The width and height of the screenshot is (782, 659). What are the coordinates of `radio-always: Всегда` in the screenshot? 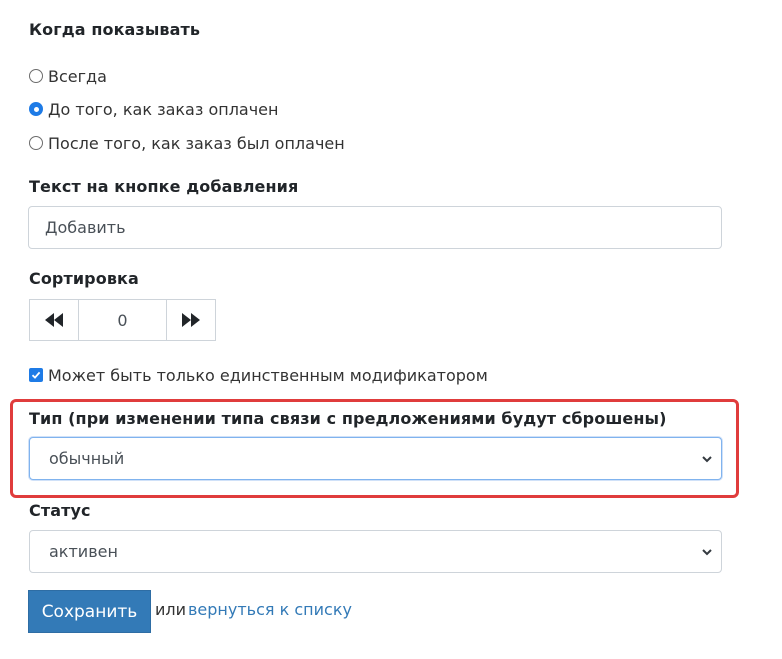 It's located at (68, 76).